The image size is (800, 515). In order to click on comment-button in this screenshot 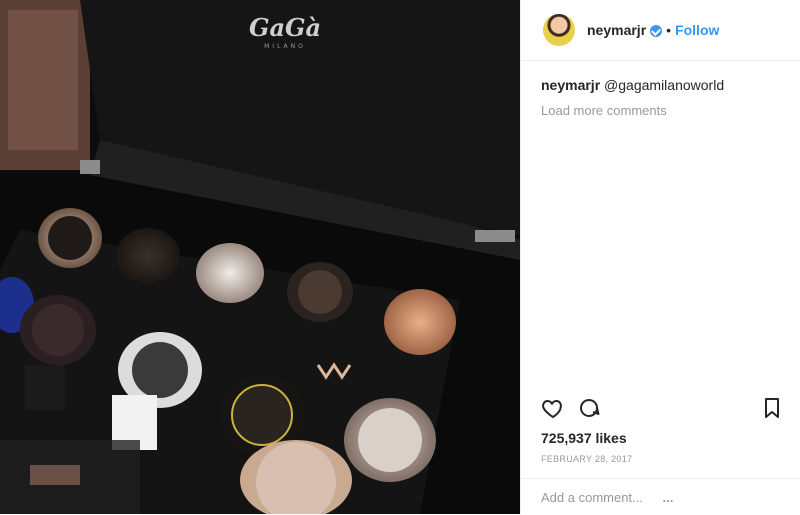, I will do `click(589, 408)`.